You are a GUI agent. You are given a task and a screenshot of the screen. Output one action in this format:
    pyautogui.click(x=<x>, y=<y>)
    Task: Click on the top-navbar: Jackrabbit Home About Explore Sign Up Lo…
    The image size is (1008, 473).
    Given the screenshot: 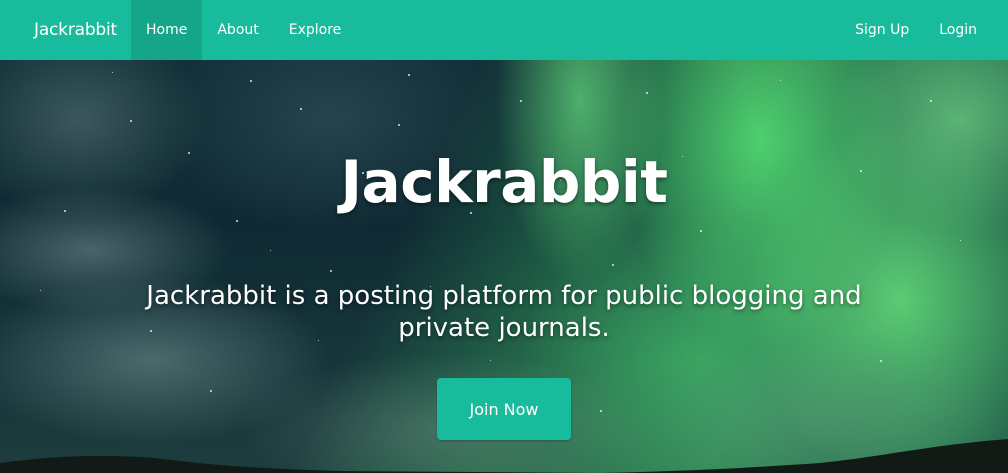 What is the action you would take?
    pyautogui.click(x=504, y=30)
    